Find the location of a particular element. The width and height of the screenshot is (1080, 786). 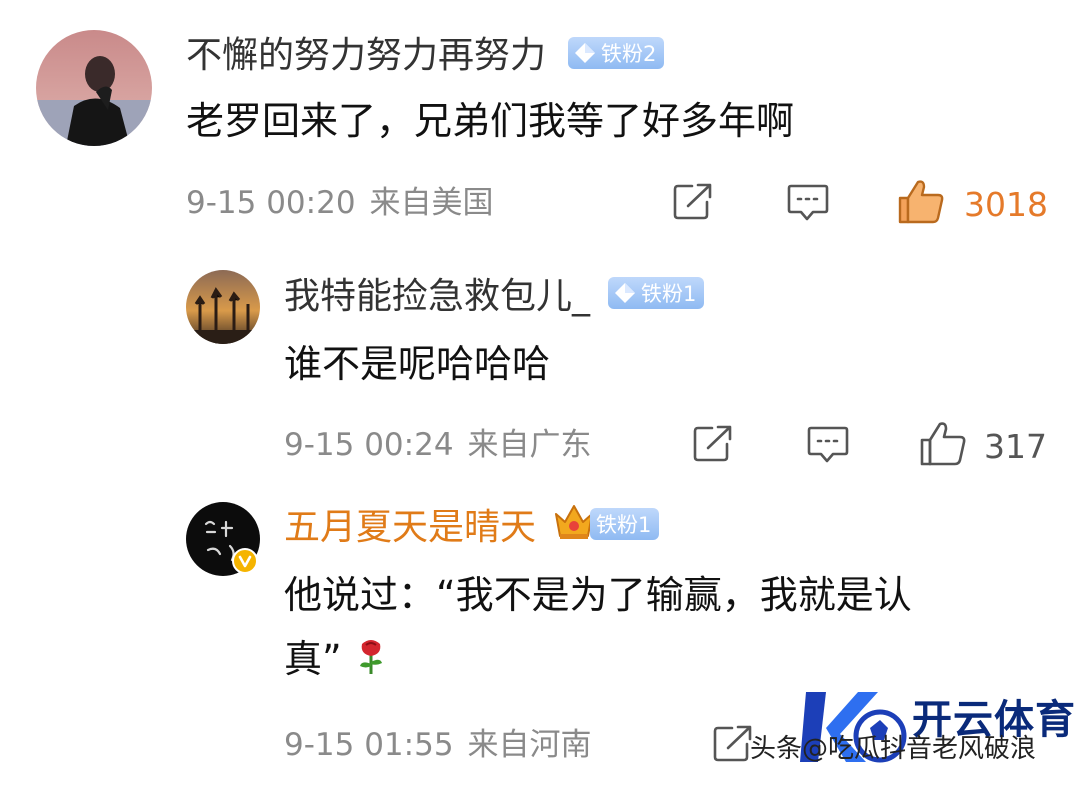

location: 来自美国 is located at coordinates (431, 203).